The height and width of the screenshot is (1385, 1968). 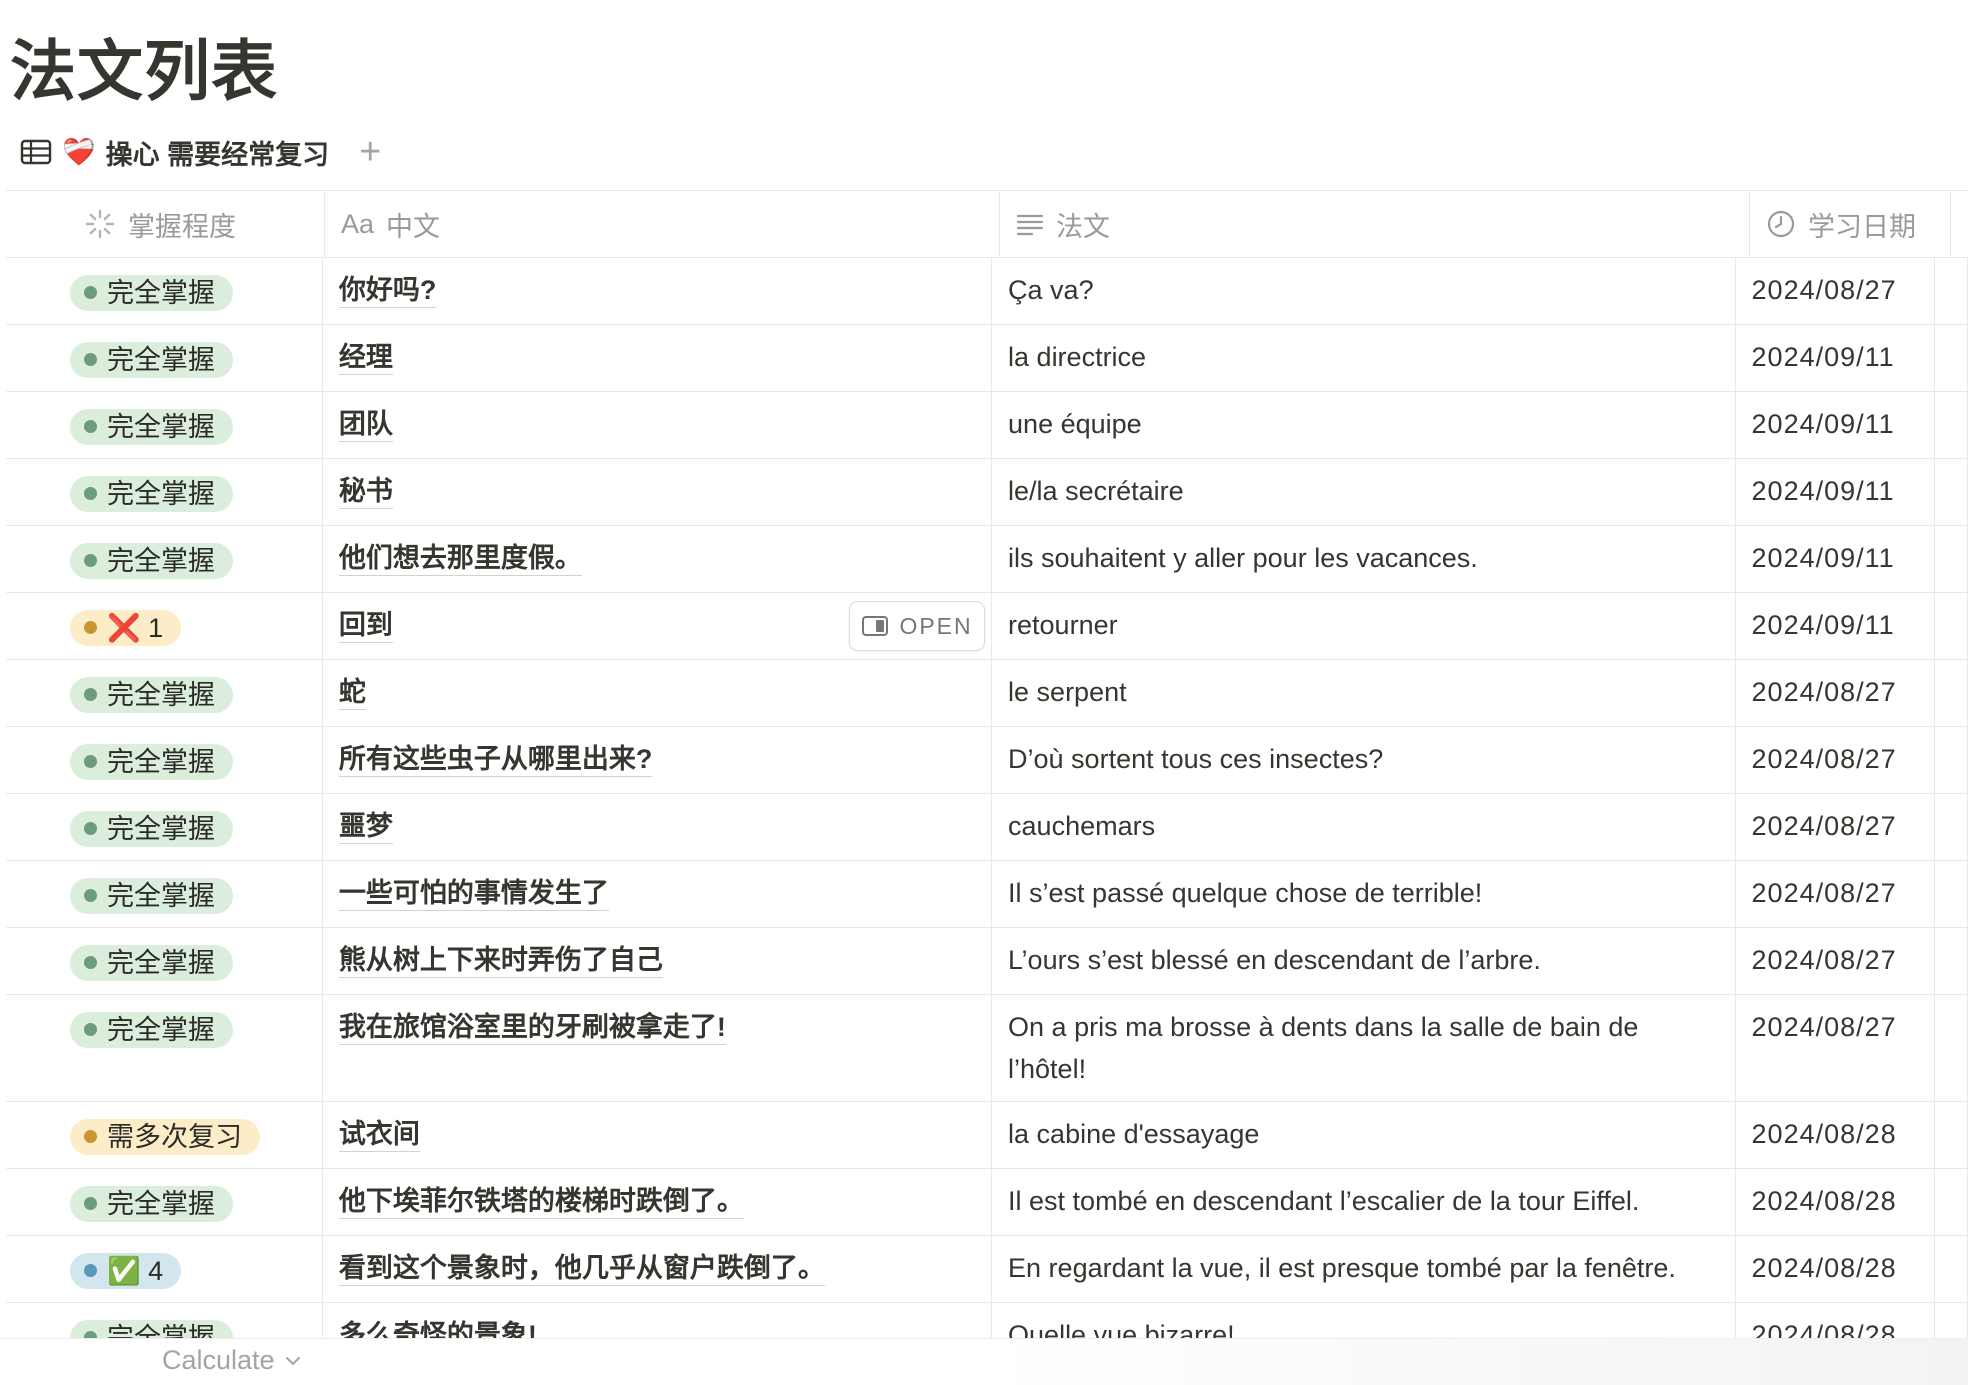 What do you see at coordinates (658, 425) in the screenshot?
I see `chinese-cell: 团队` at bounding box center [658, 425].